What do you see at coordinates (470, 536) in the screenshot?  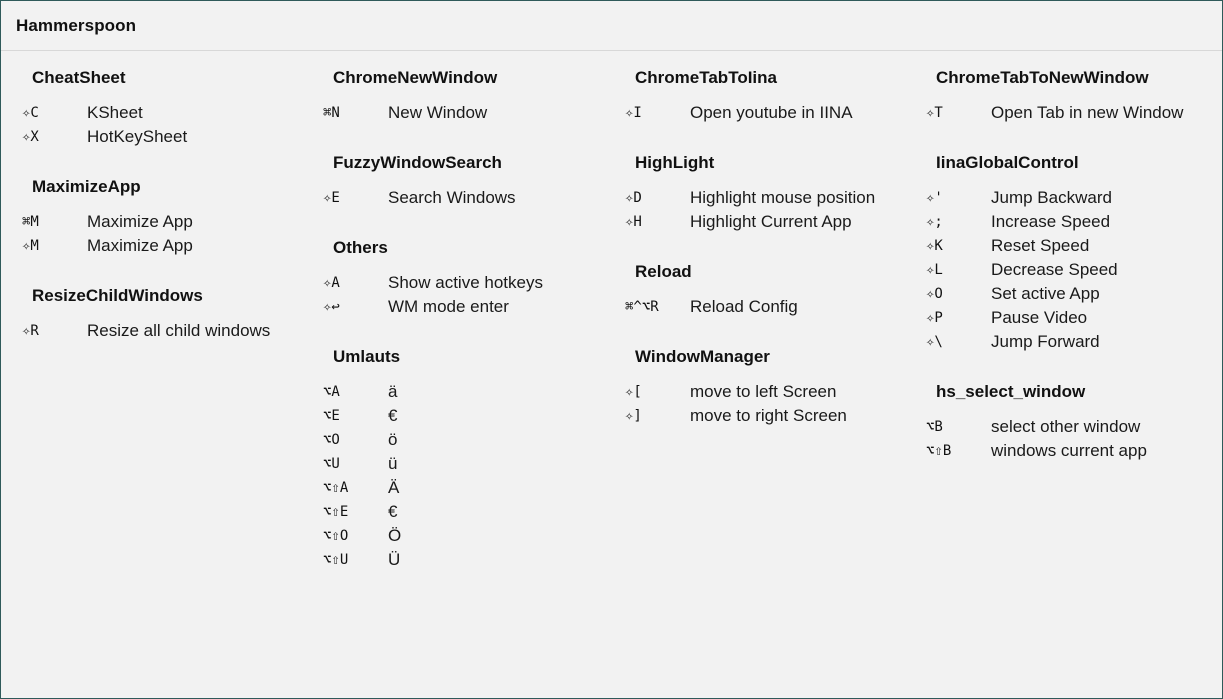 I see `hotkey-row: ⌥⇧O Ö` at bounding box center [470, 536].